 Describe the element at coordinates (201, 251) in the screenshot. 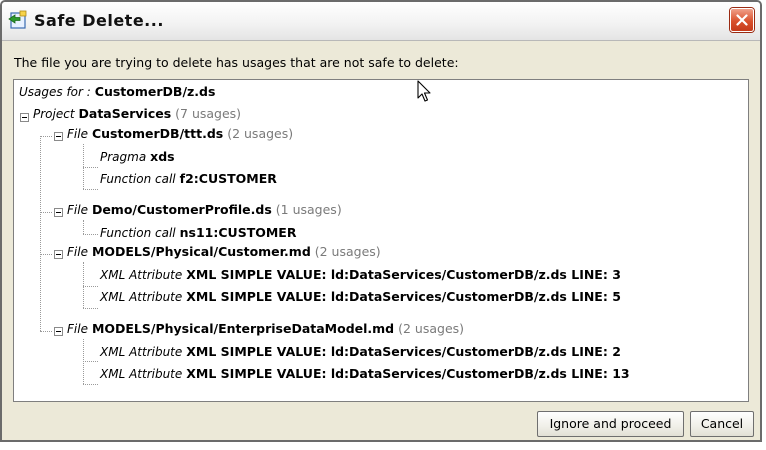

I see `node-name: MODELS/Physical/Customer.md` at that location.